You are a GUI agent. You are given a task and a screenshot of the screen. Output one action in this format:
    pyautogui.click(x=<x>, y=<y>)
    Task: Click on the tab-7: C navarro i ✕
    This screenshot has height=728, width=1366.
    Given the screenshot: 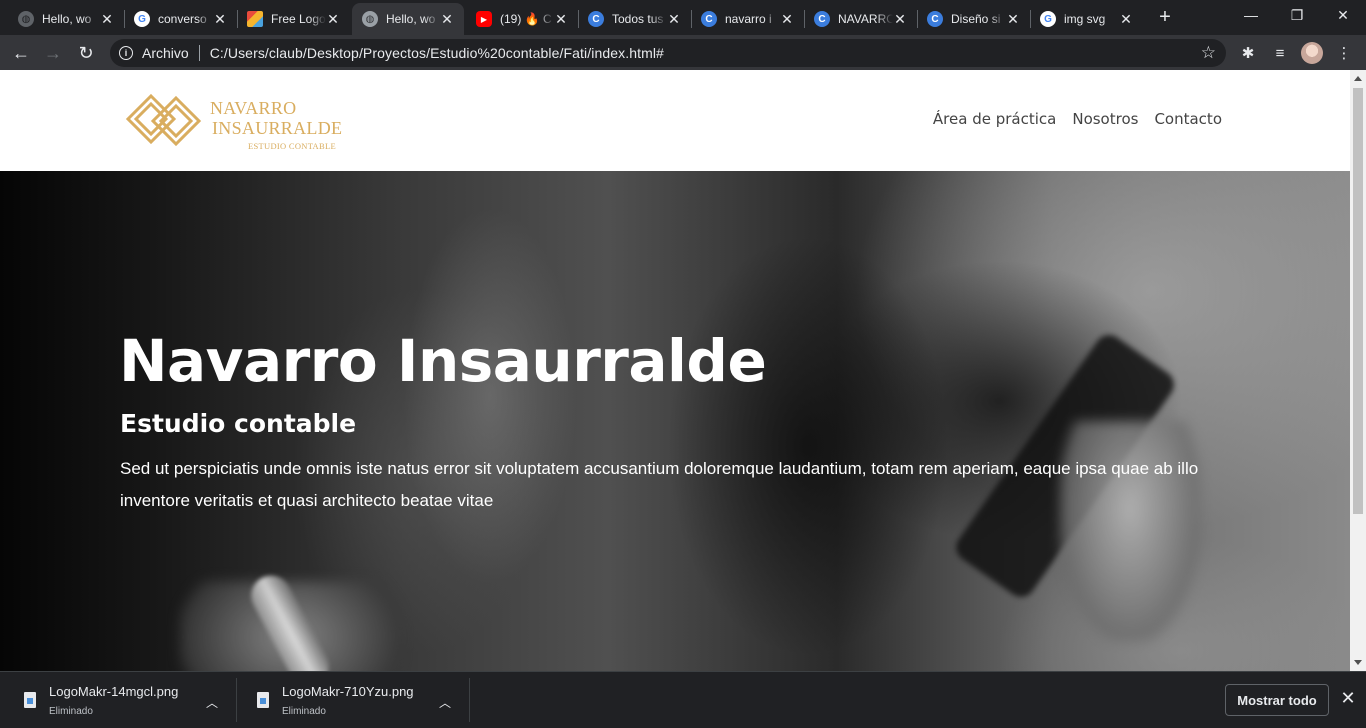 What is the action you would take?
    pyautogui.click(x=747, y=19)
    